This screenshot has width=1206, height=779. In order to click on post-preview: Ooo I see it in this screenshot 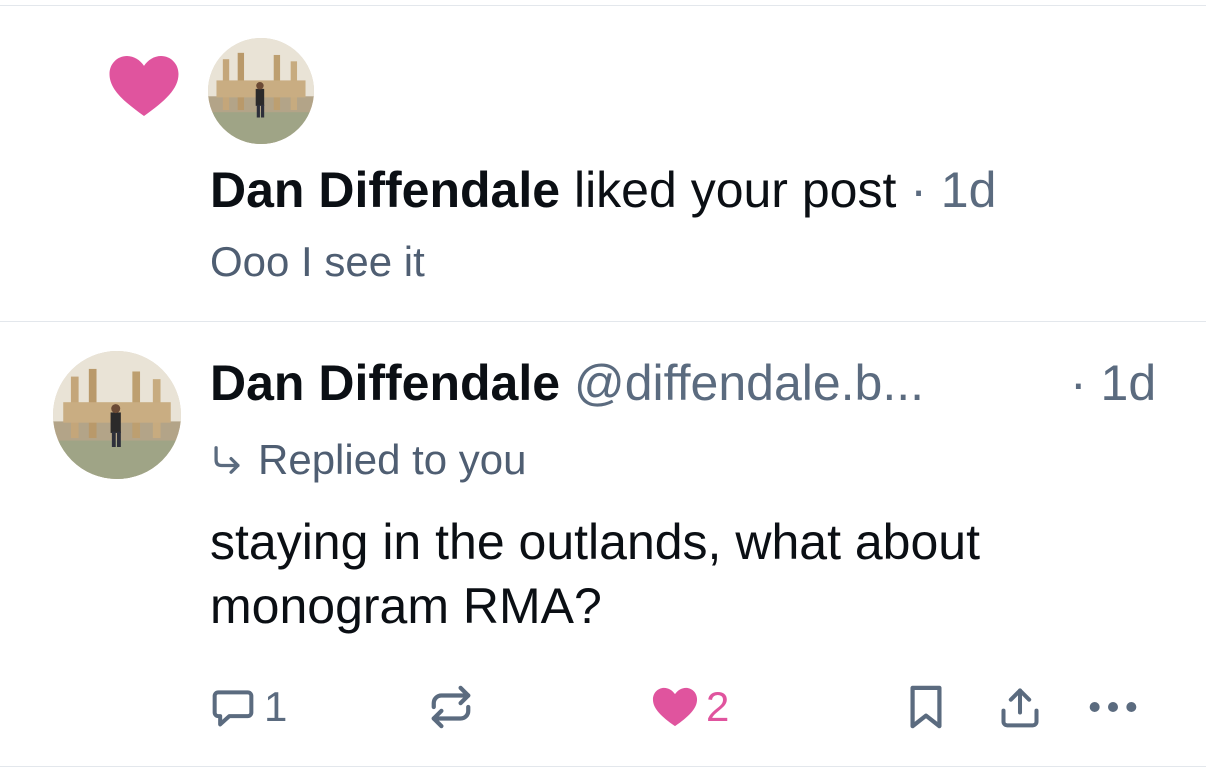, I will do `click(317, 262)`.